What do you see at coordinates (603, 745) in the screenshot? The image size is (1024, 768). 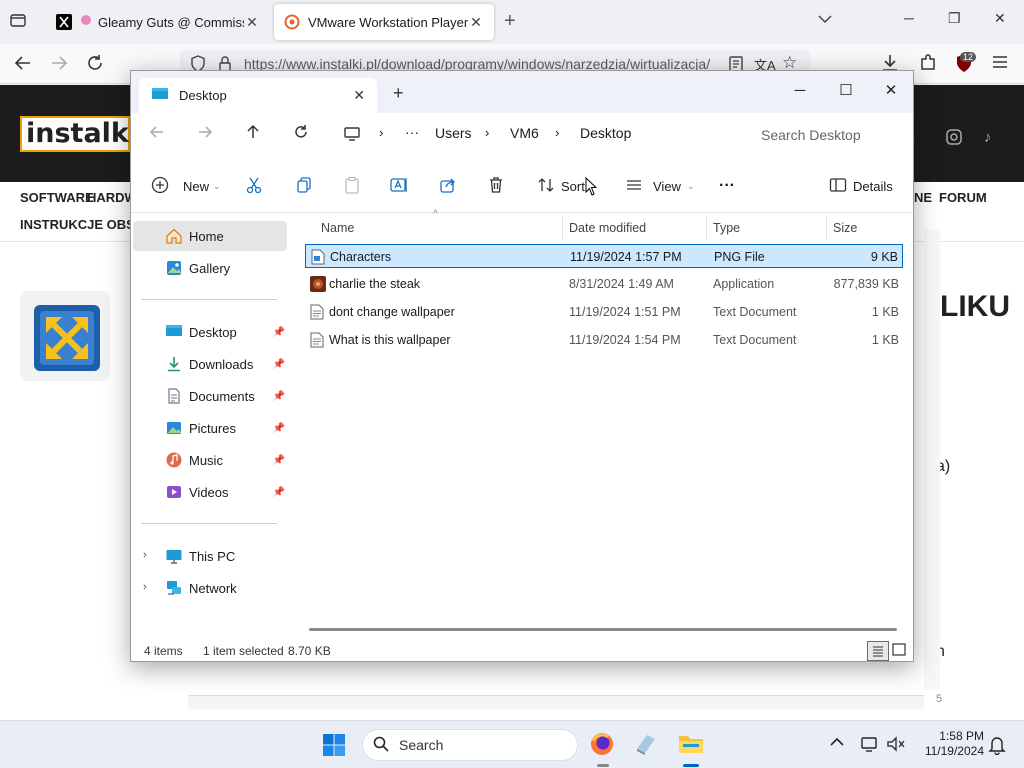 I see `firefox-taskbar-icon` at bounding box center [603, 745].